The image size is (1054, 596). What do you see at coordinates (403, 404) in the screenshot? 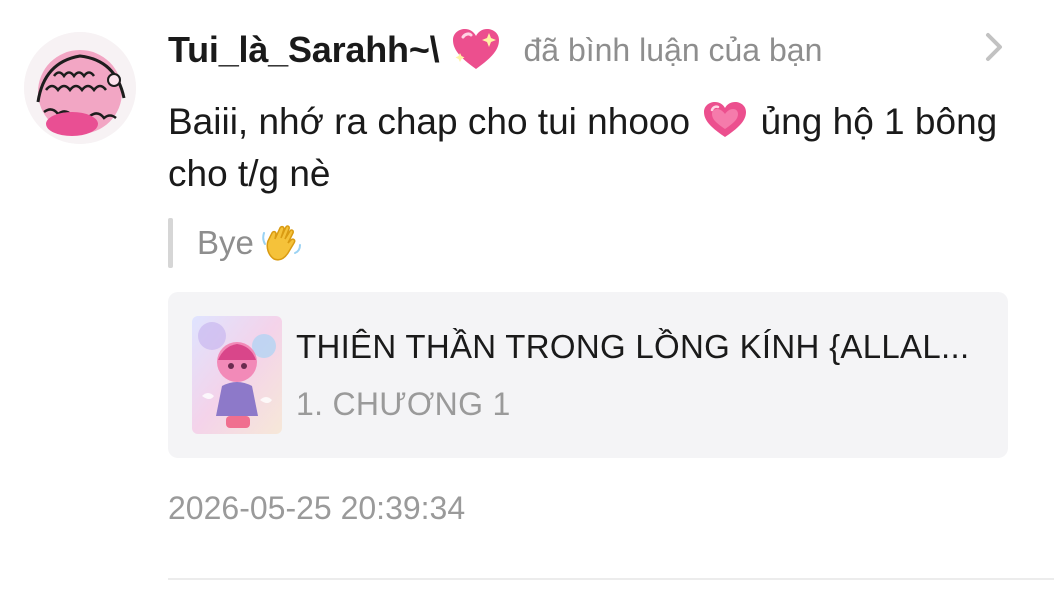
I see `story-chapter: 1. CHƯƠNG 1` at bounding box center [403, 404].